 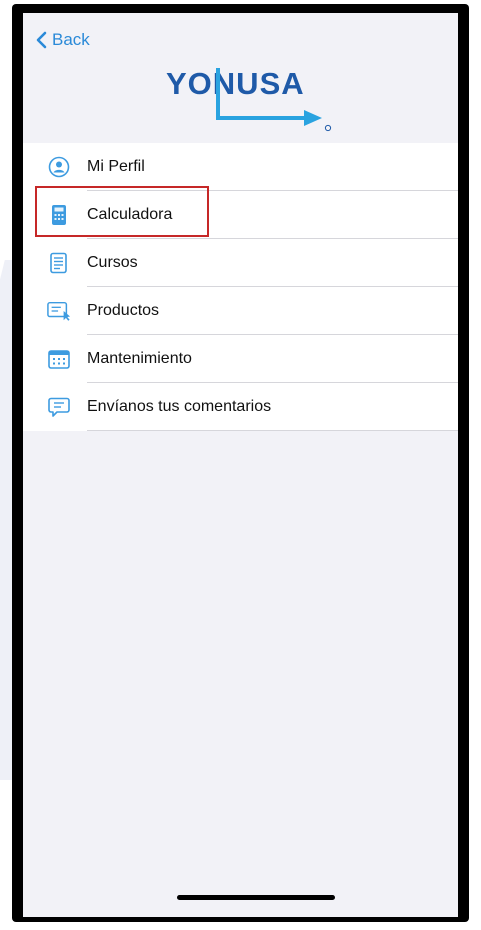 I want to click on menu-item-label: Productos, so click(x=123, y=310).